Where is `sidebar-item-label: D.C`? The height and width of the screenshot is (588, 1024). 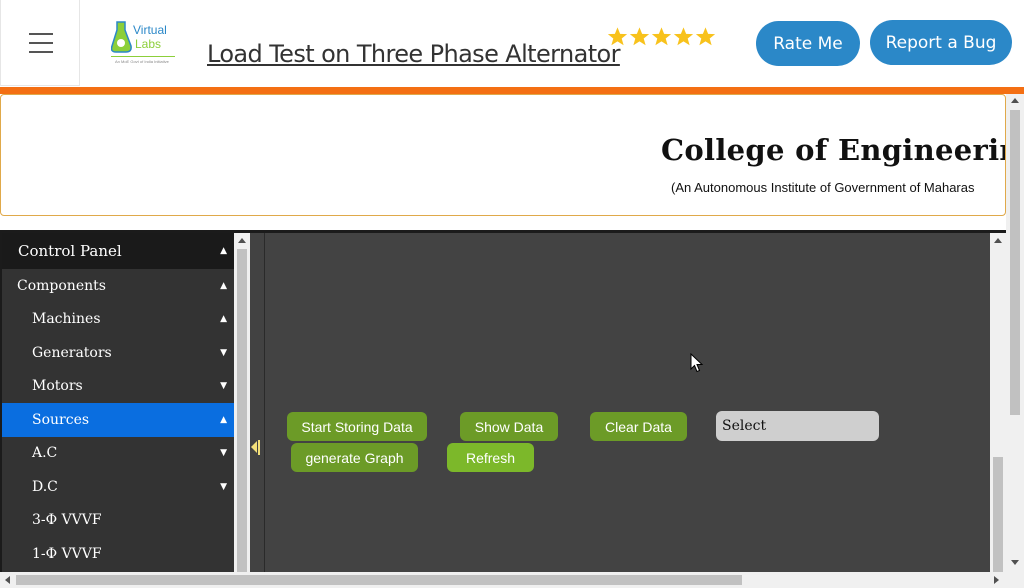 sidebar-item-label: D.C is located at coordinates (45, 486).